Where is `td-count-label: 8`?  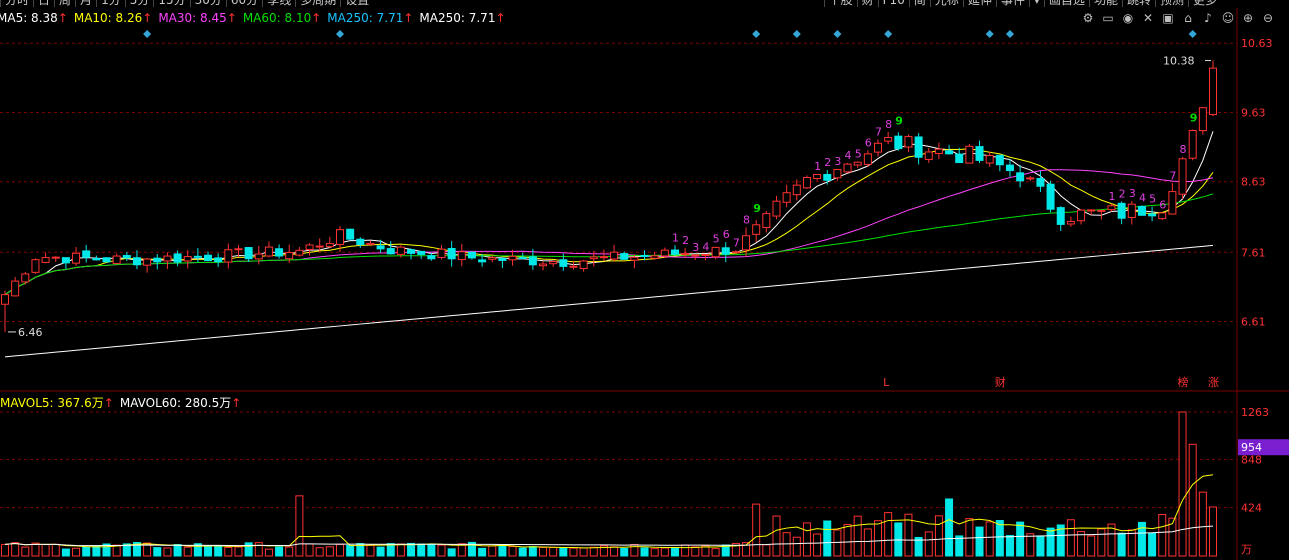 td-count-label: 8 is located at coordinates (1183, 149).